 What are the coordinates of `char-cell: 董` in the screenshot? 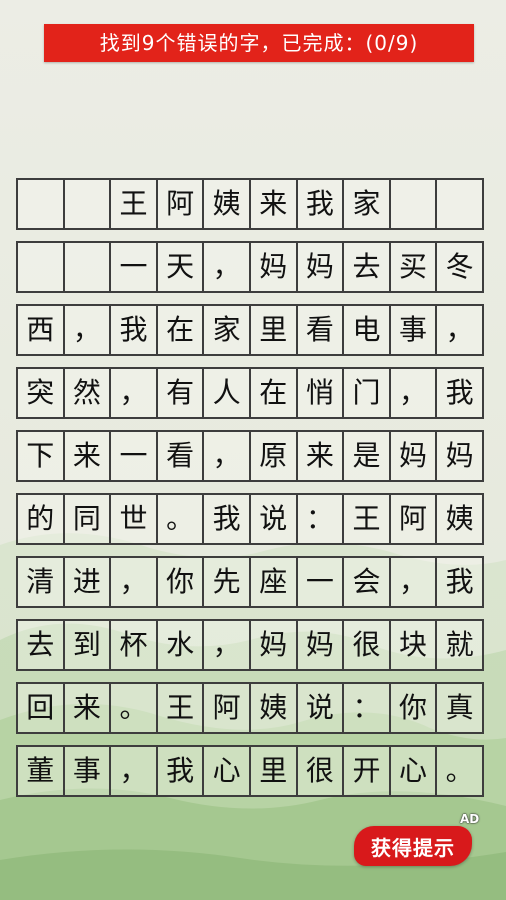 It's located at (41, 771).